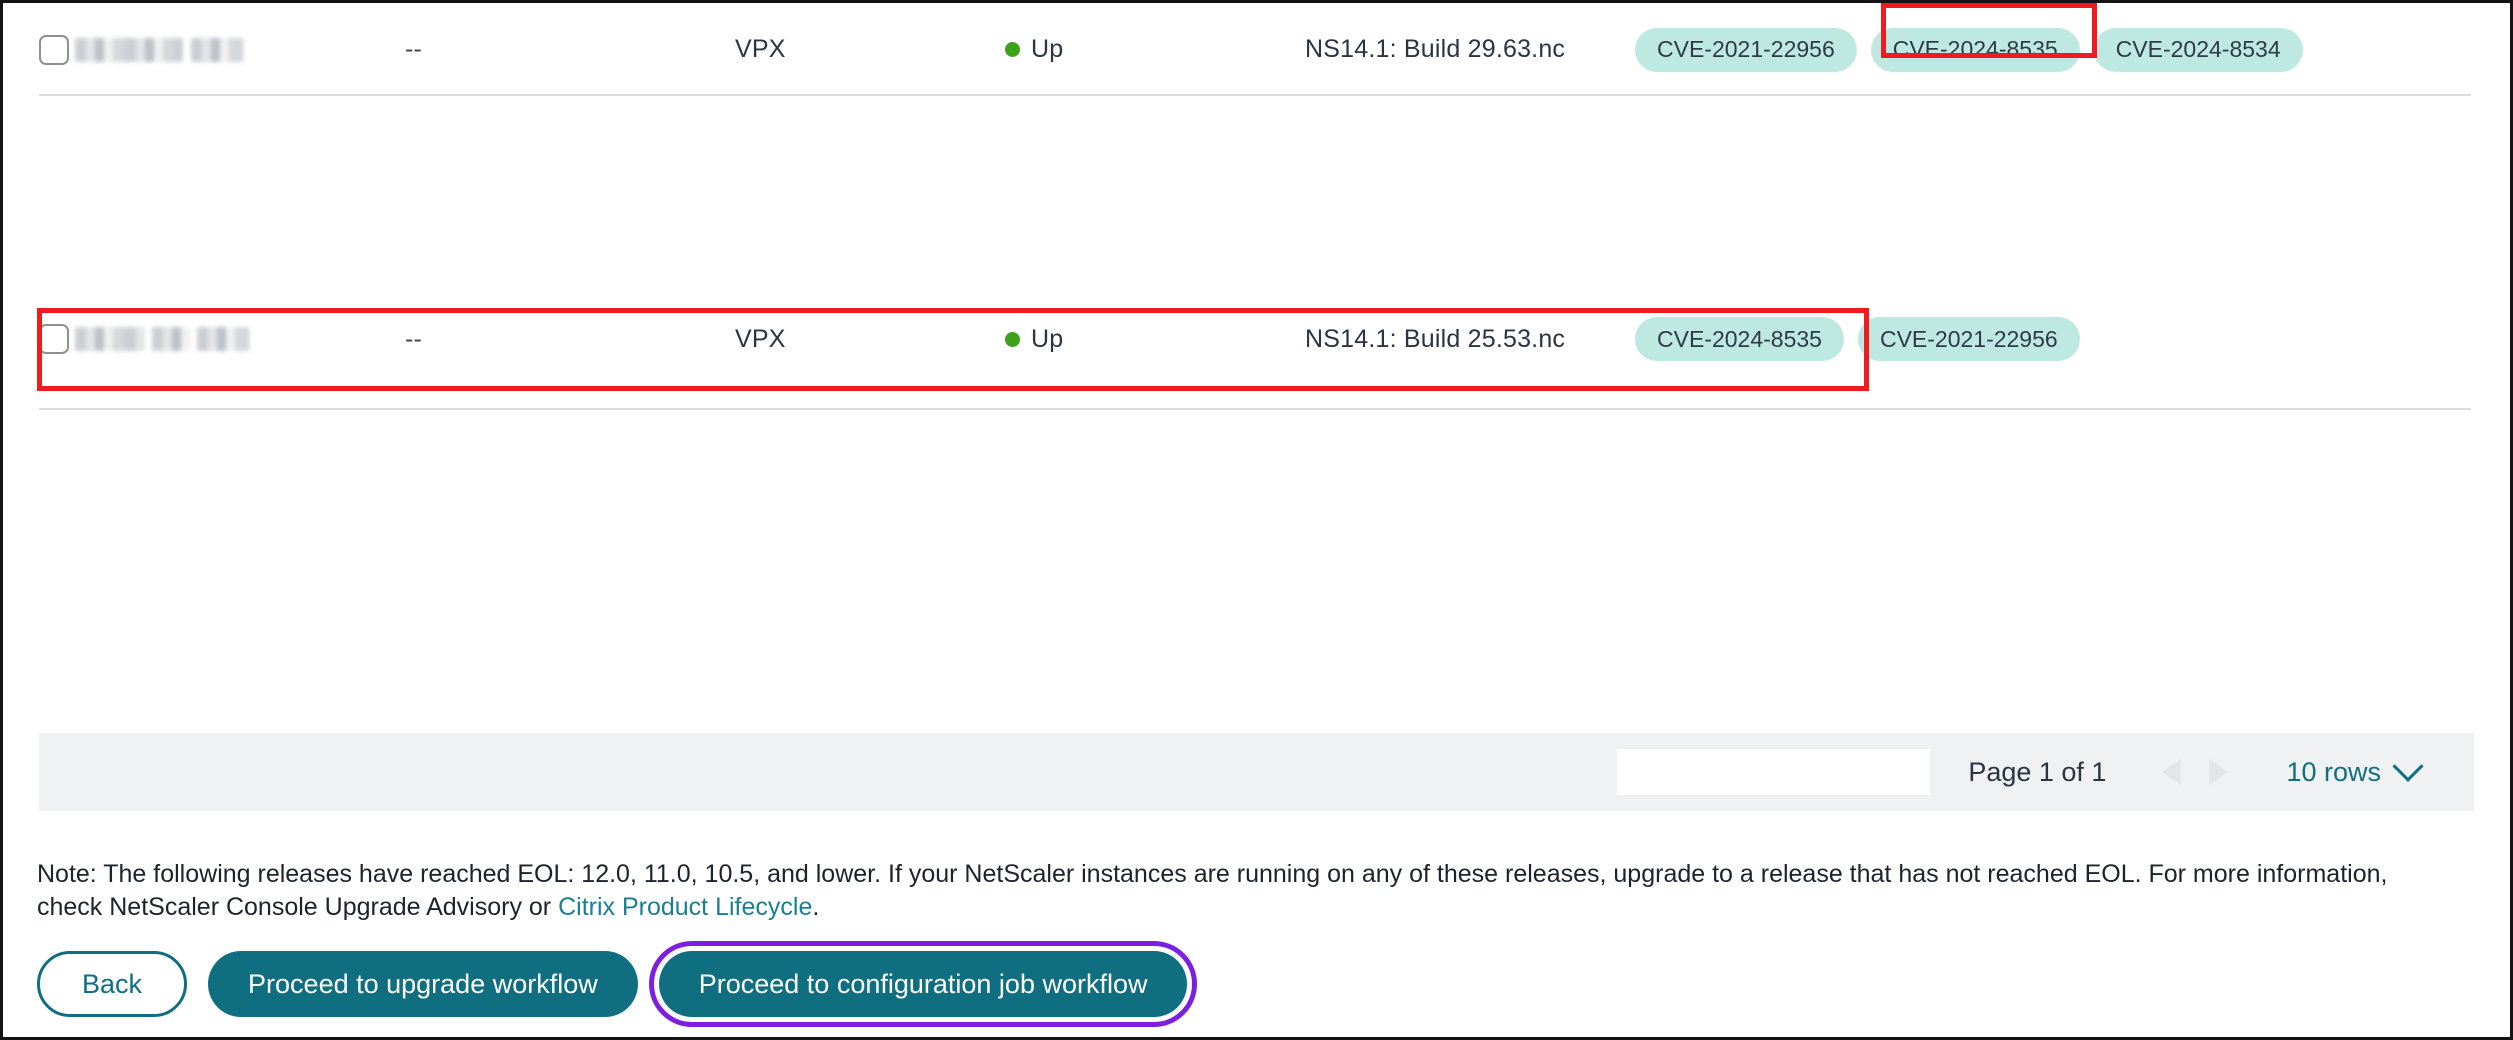 The image size is (2513, 1040). Describe the element at coordinates (1435, 49) in the screenshot. I see `version-value: NS14.1: Build 29.63.nc` at that location.